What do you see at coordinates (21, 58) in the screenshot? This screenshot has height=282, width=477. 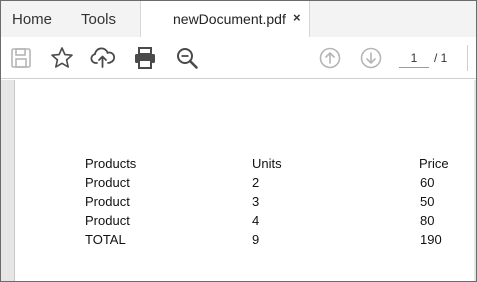 I see `save-icon` at bounding box center [21, 58].